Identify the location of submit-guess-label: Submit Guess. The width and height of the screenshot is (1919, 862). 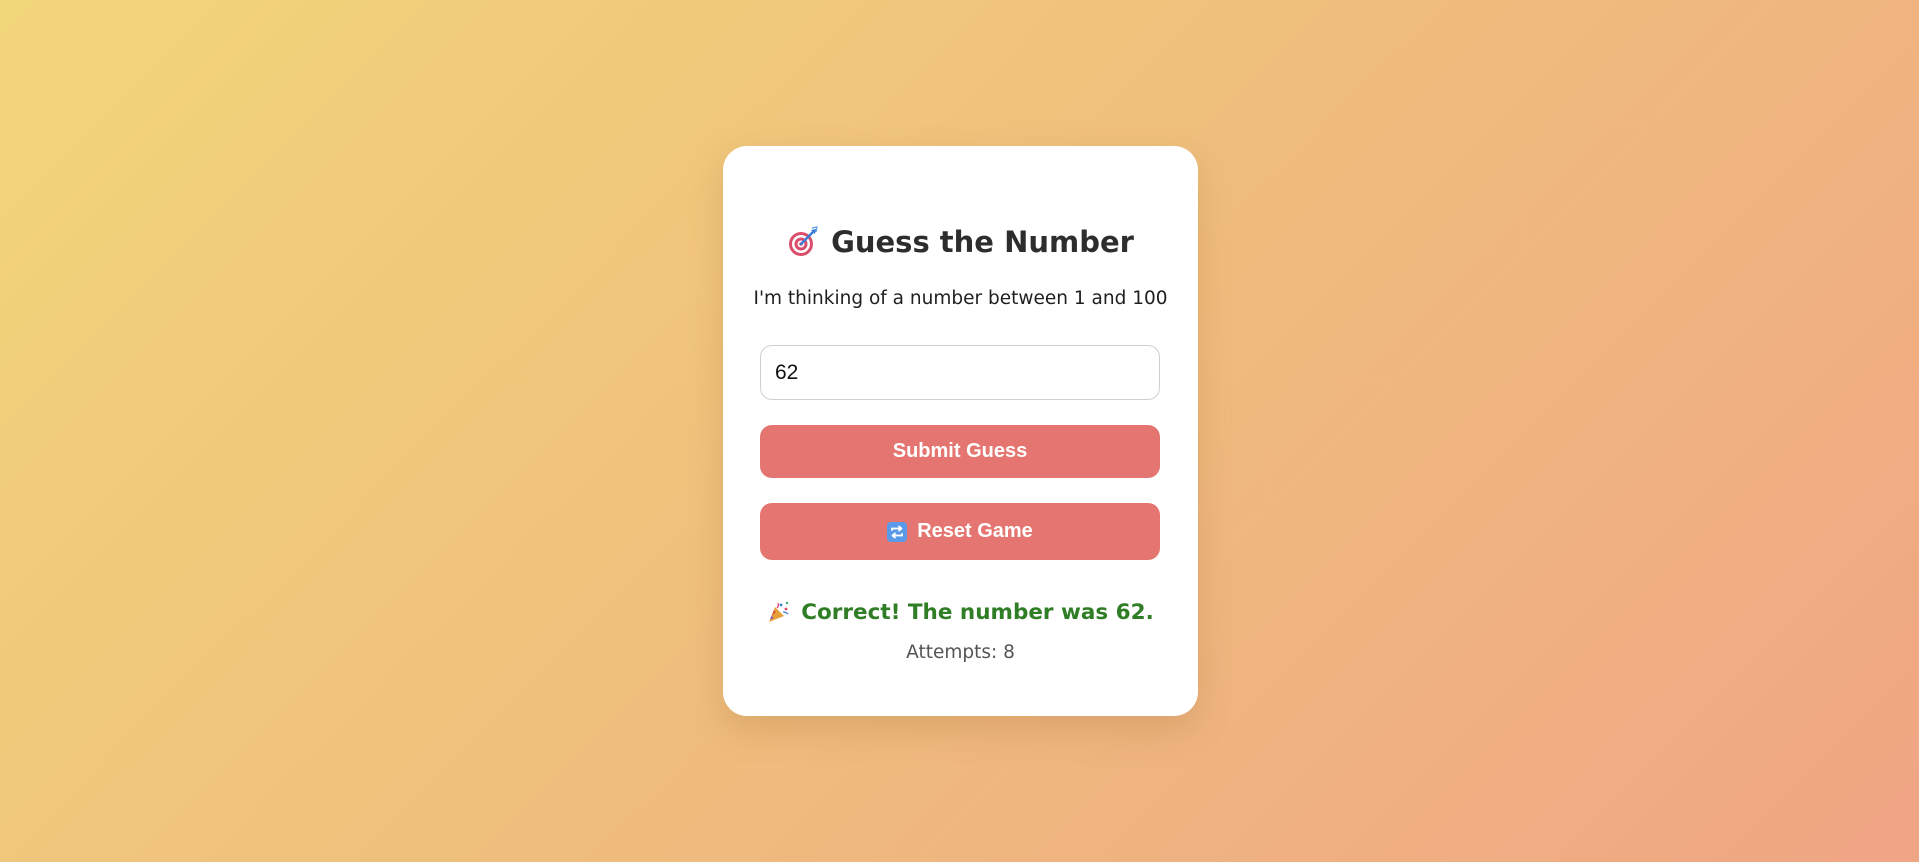
(960, 451).